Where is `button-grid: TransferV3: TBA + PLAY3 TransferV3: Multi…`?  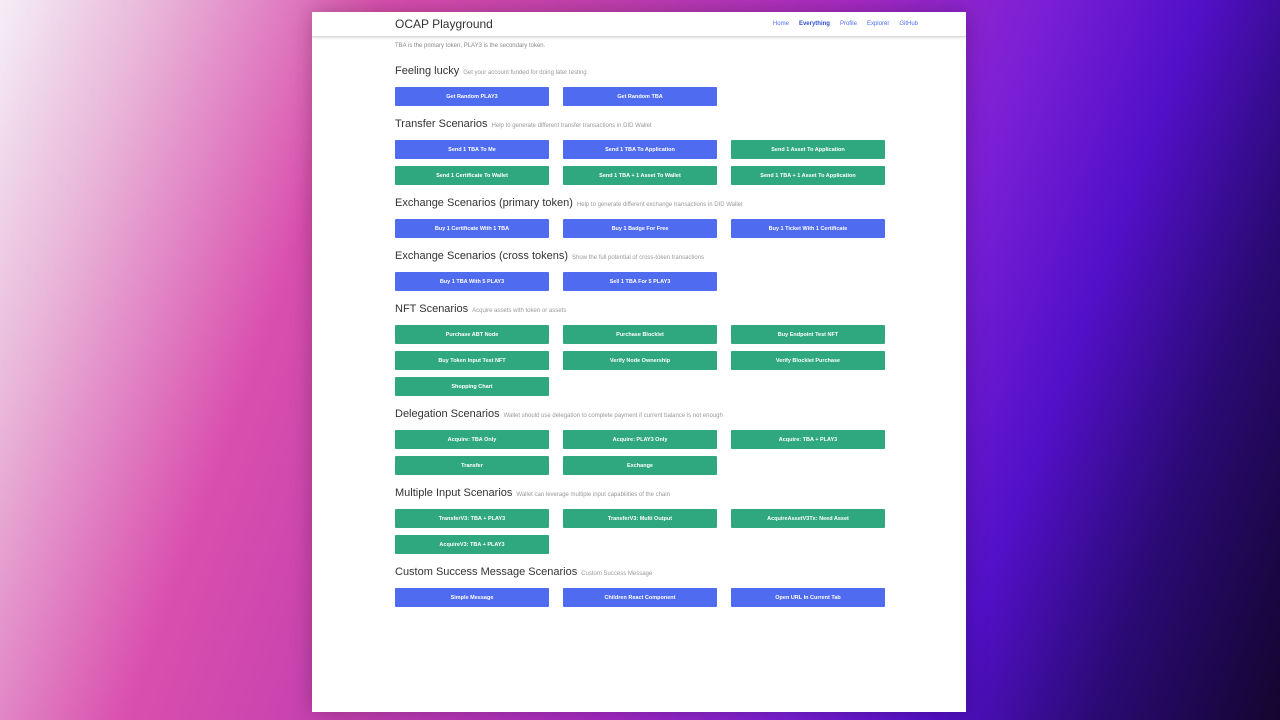 button-grid: TransferV3: TBA + PLAY3 TransferV3: Multi… is located at coordinates (680, 531).